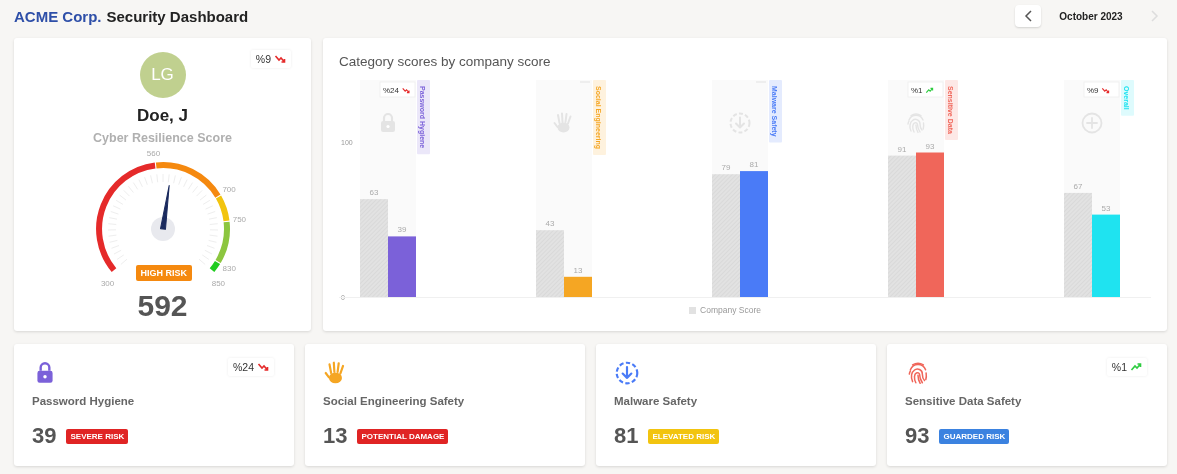  Describe the element at coordinates (402, 230) in the screenshot. I see `value-label: 39` at that location.